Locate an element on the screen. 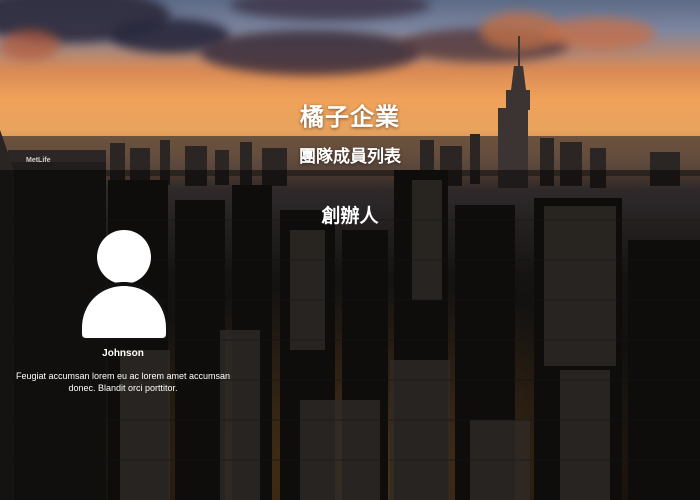 The width and height of the screenshot is (700, 500). member-name: Johnson is located at coordinates (123, 353).